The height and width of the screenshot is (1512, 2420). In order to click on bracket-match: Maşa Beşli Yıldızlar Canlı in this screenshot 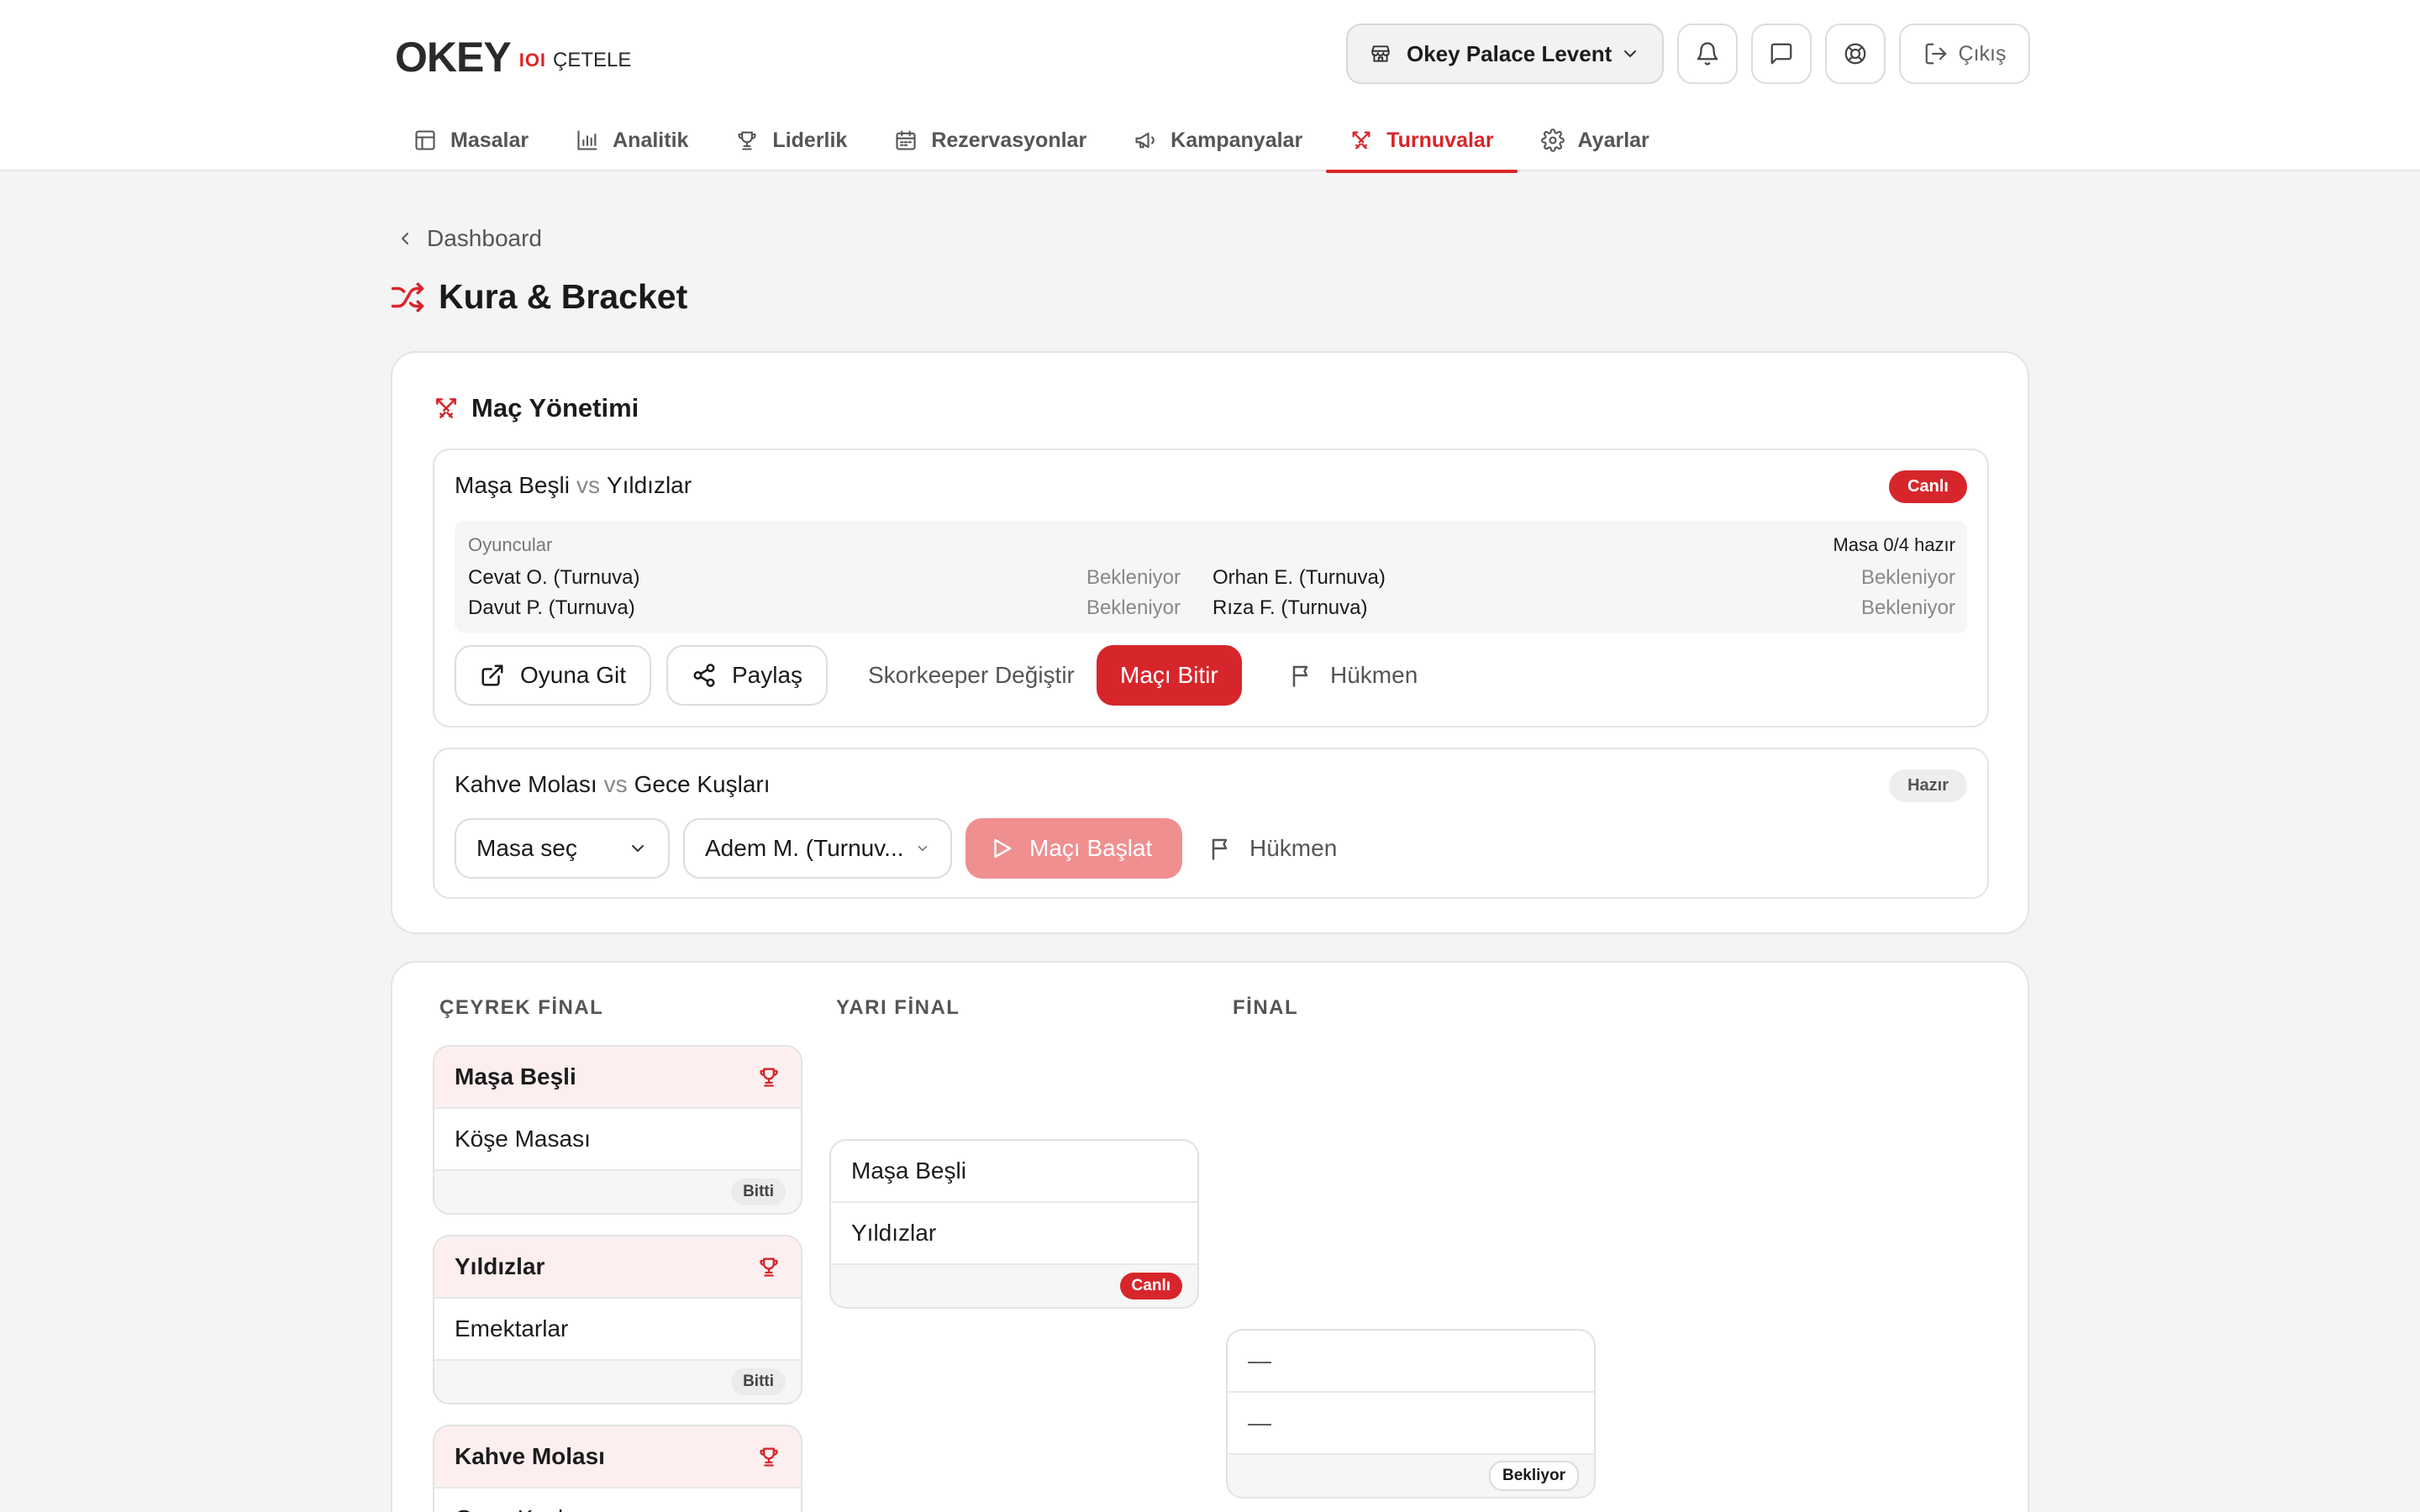, I will do `click(1014, 1224)`.